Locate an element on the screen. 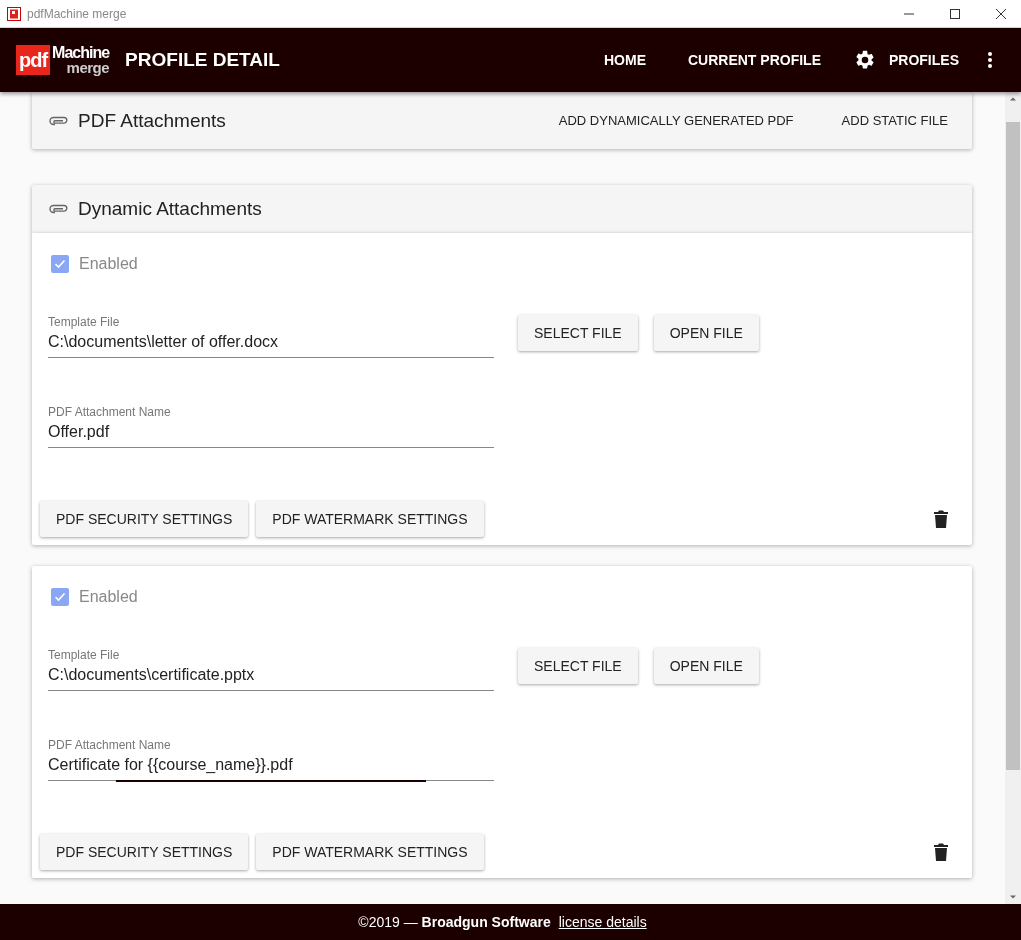 The image size is (1021, 940). attachment-name-field: PDF Attachment Name Offer.pdf is located at coordinates (271, 426).